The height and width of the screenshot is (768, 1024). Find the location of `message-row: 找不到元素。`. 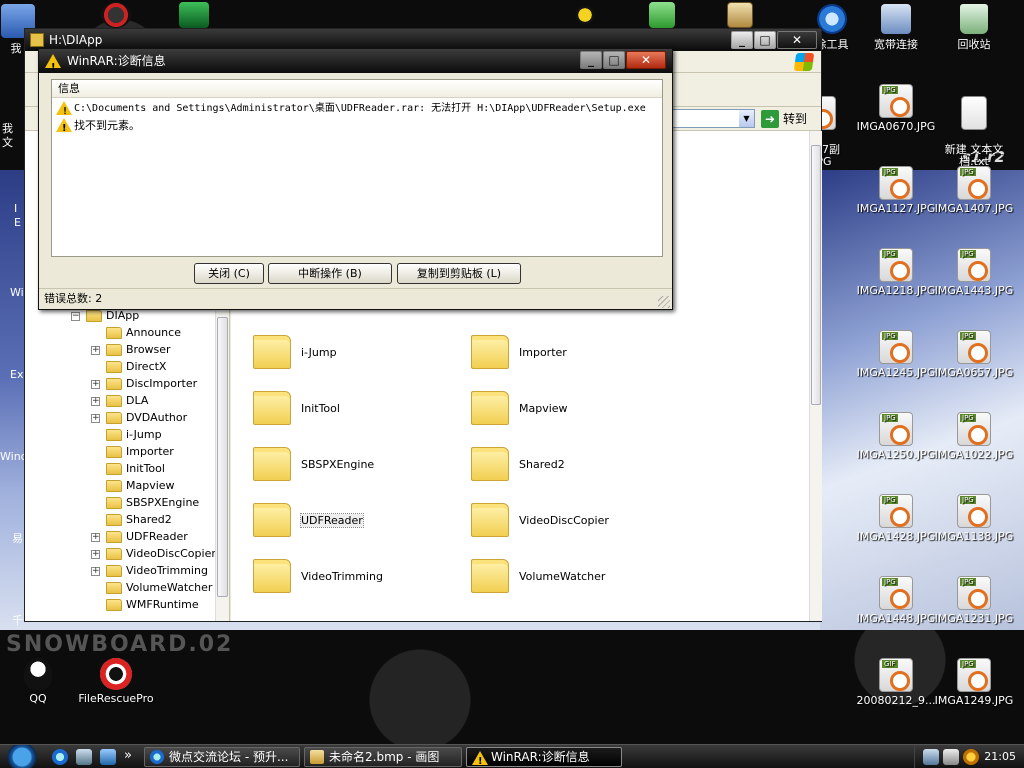

message-row: 找不到元素。 is located at coordinates (97, 127).